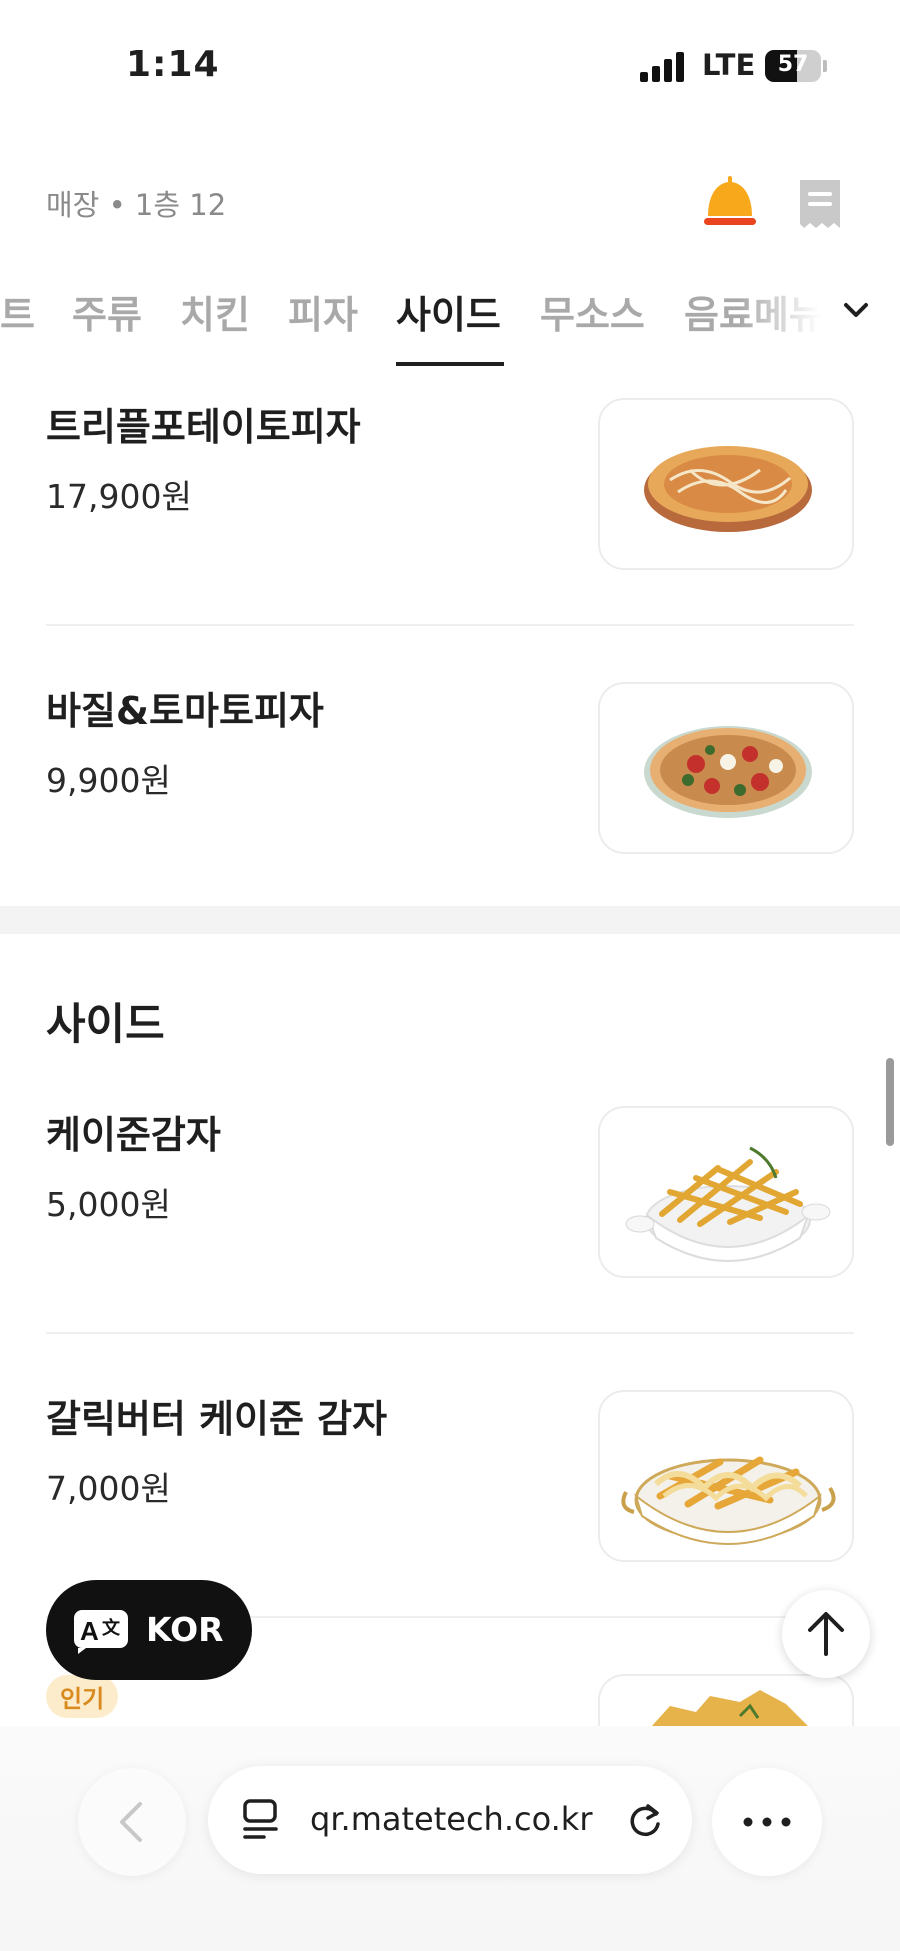  I want to click on svg-text: A, so click(89, 1631).